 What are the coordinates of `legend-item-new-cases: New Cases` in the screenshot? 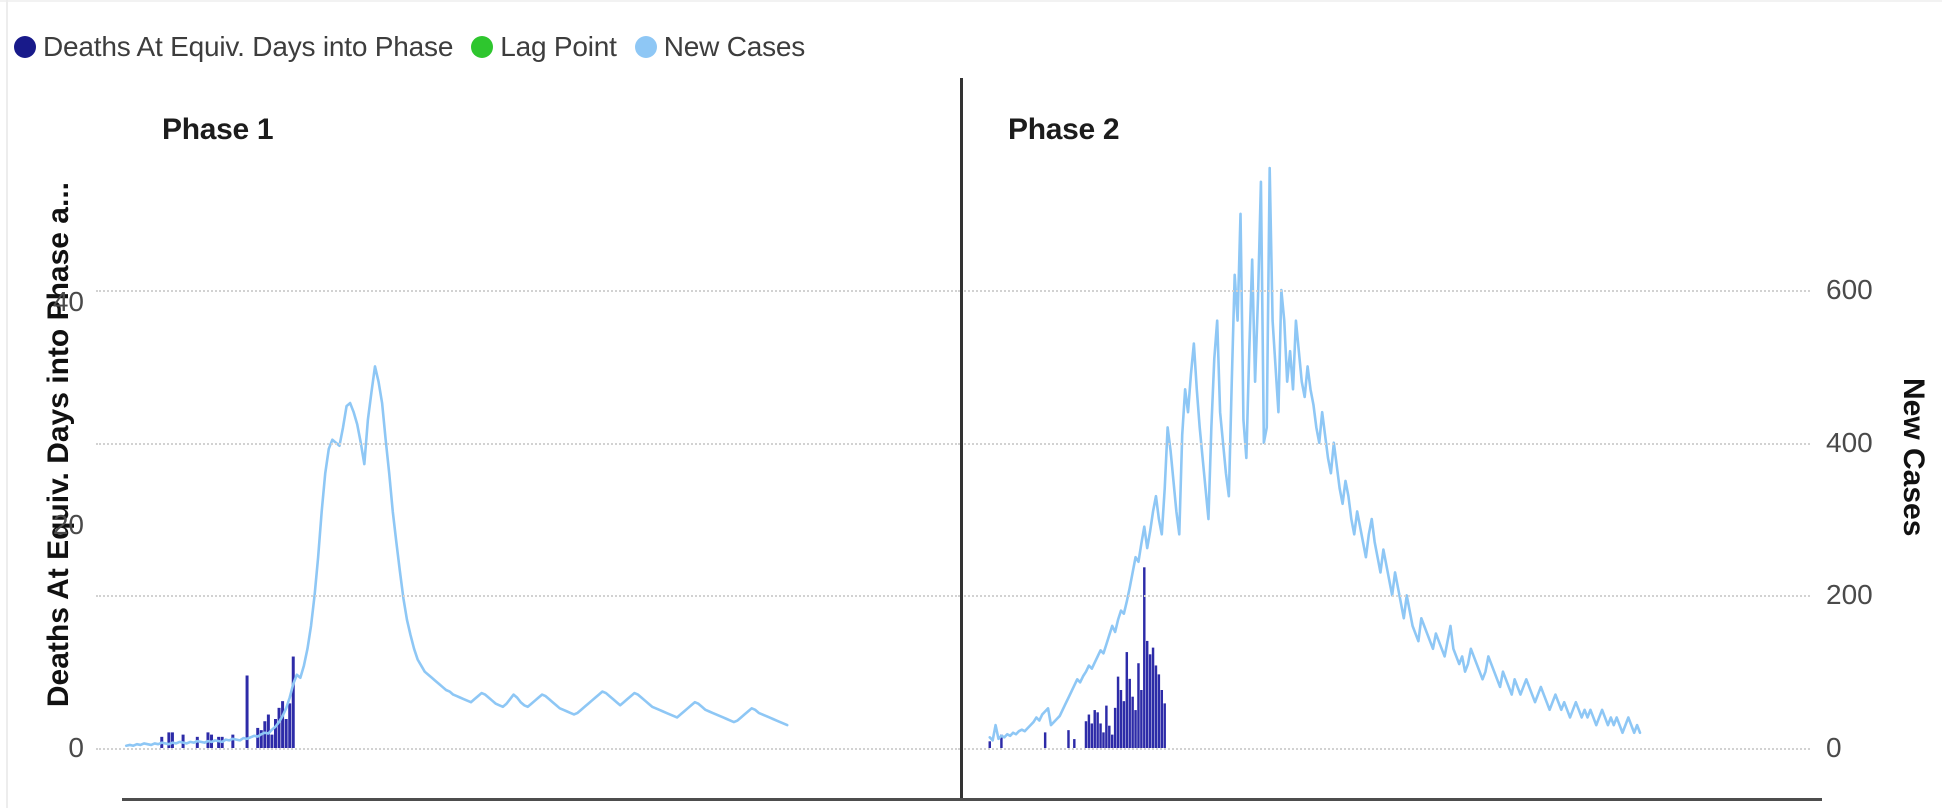 It's located at (720, 47).